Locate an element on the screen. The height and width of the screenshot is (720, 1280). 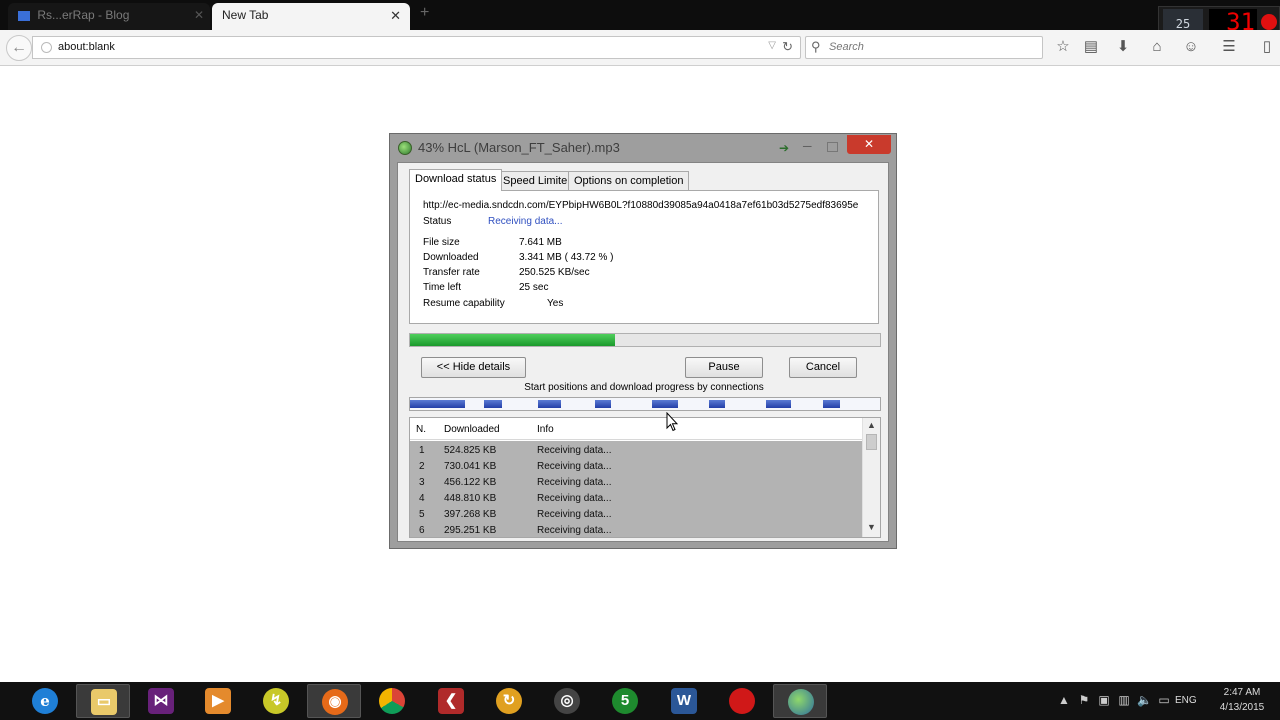
word-icon: W is located at coordinates (684, 701).